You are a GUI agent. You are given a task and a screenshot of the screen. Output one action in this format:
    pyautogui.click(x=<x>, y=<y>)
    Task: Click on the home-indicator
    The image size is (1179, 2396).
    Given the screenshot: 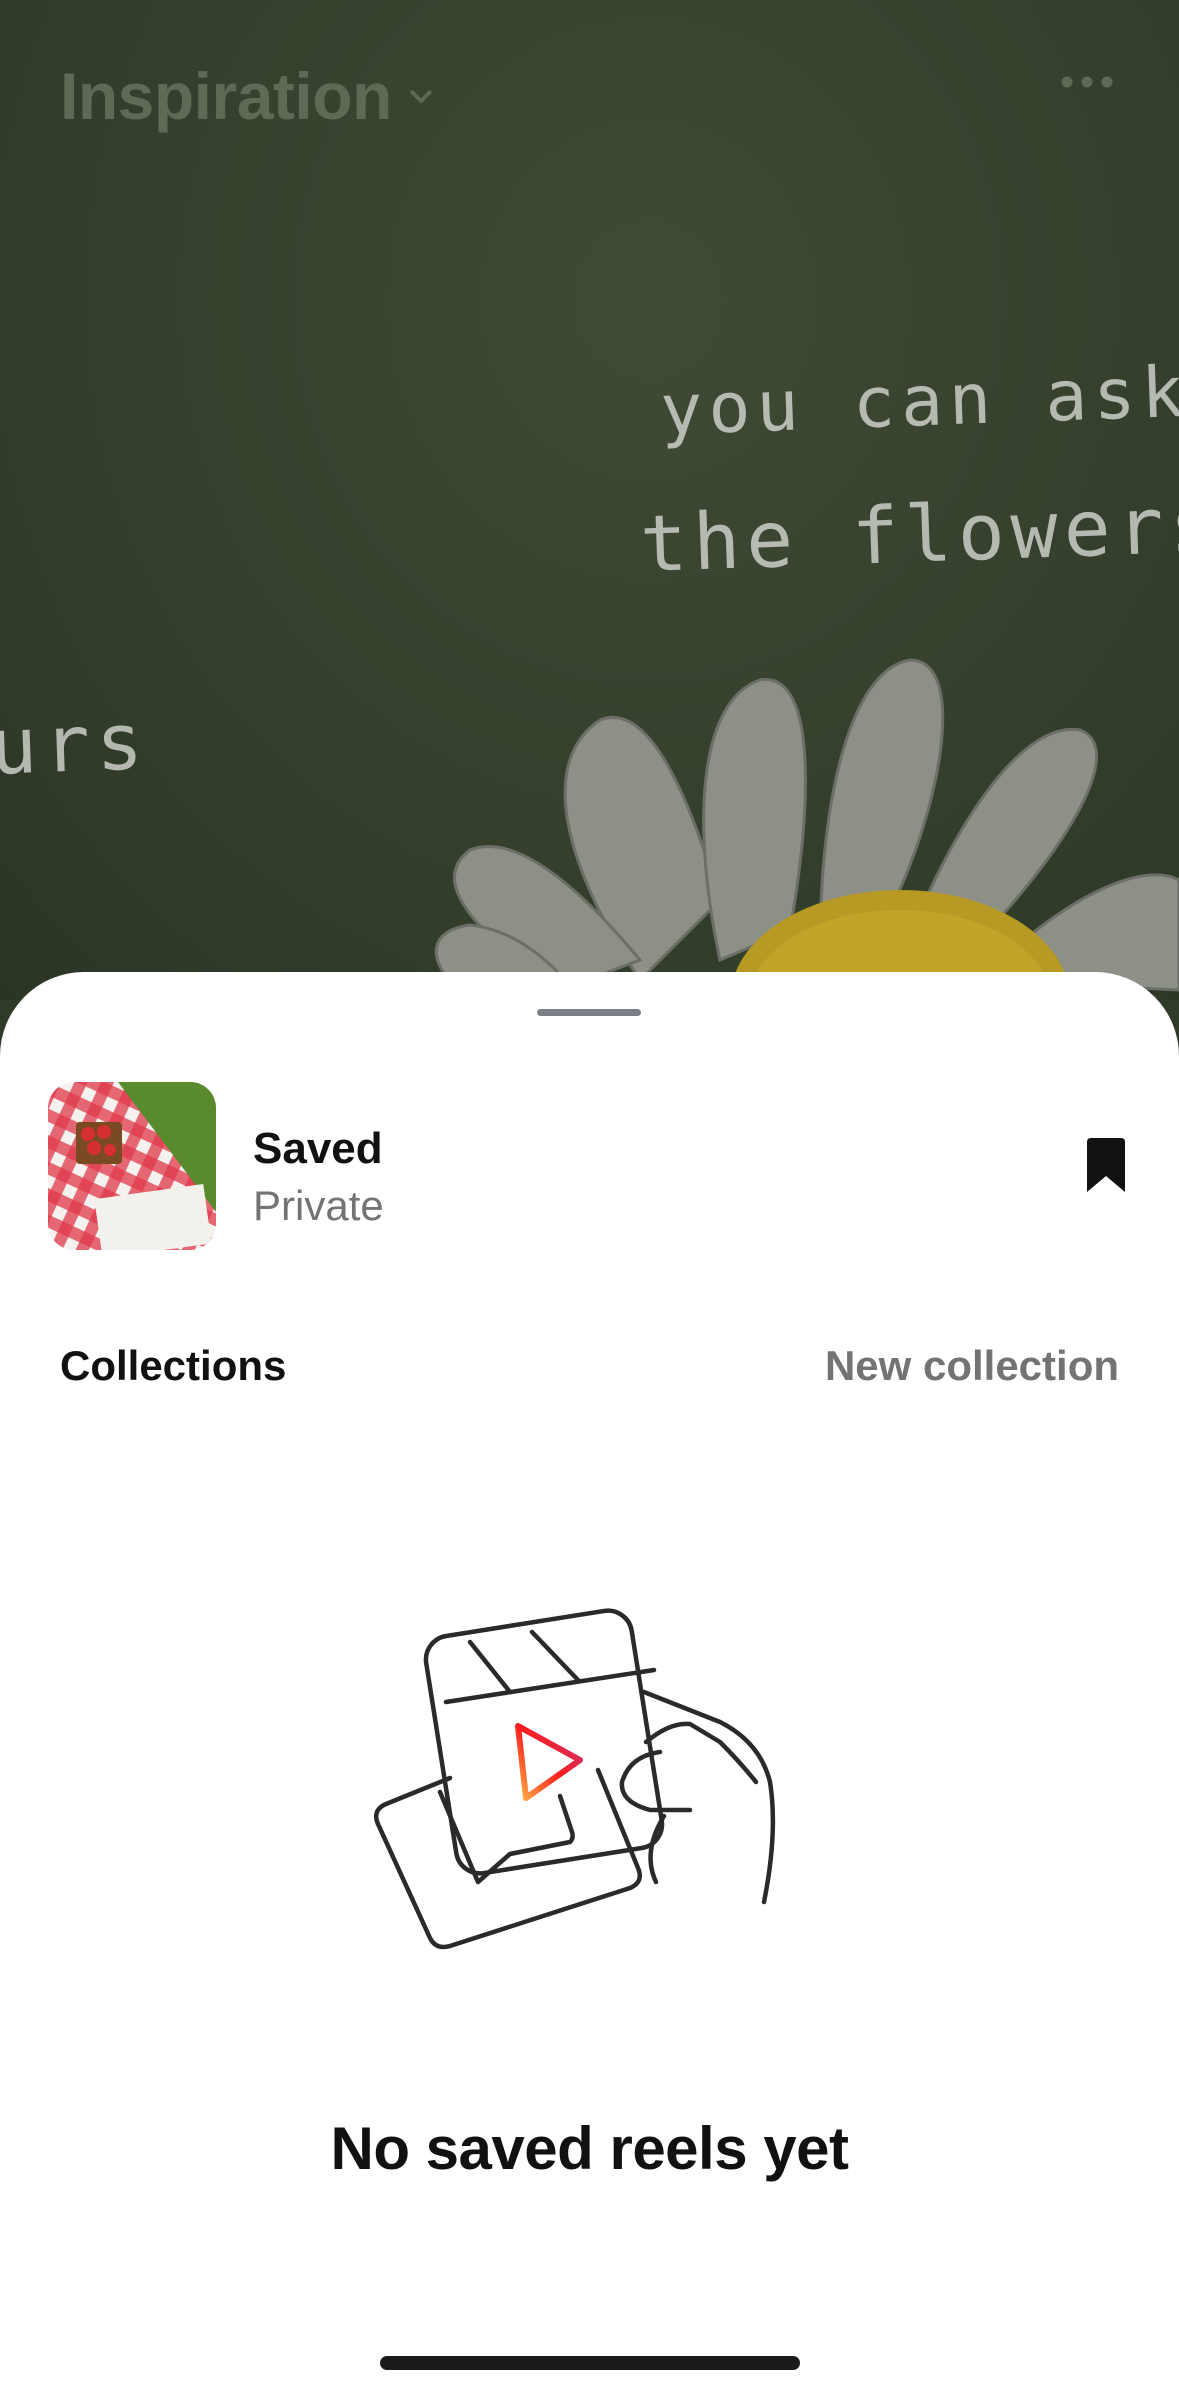 What is the action you would take?
    pyautogui.click(x=590, y=2363)
    